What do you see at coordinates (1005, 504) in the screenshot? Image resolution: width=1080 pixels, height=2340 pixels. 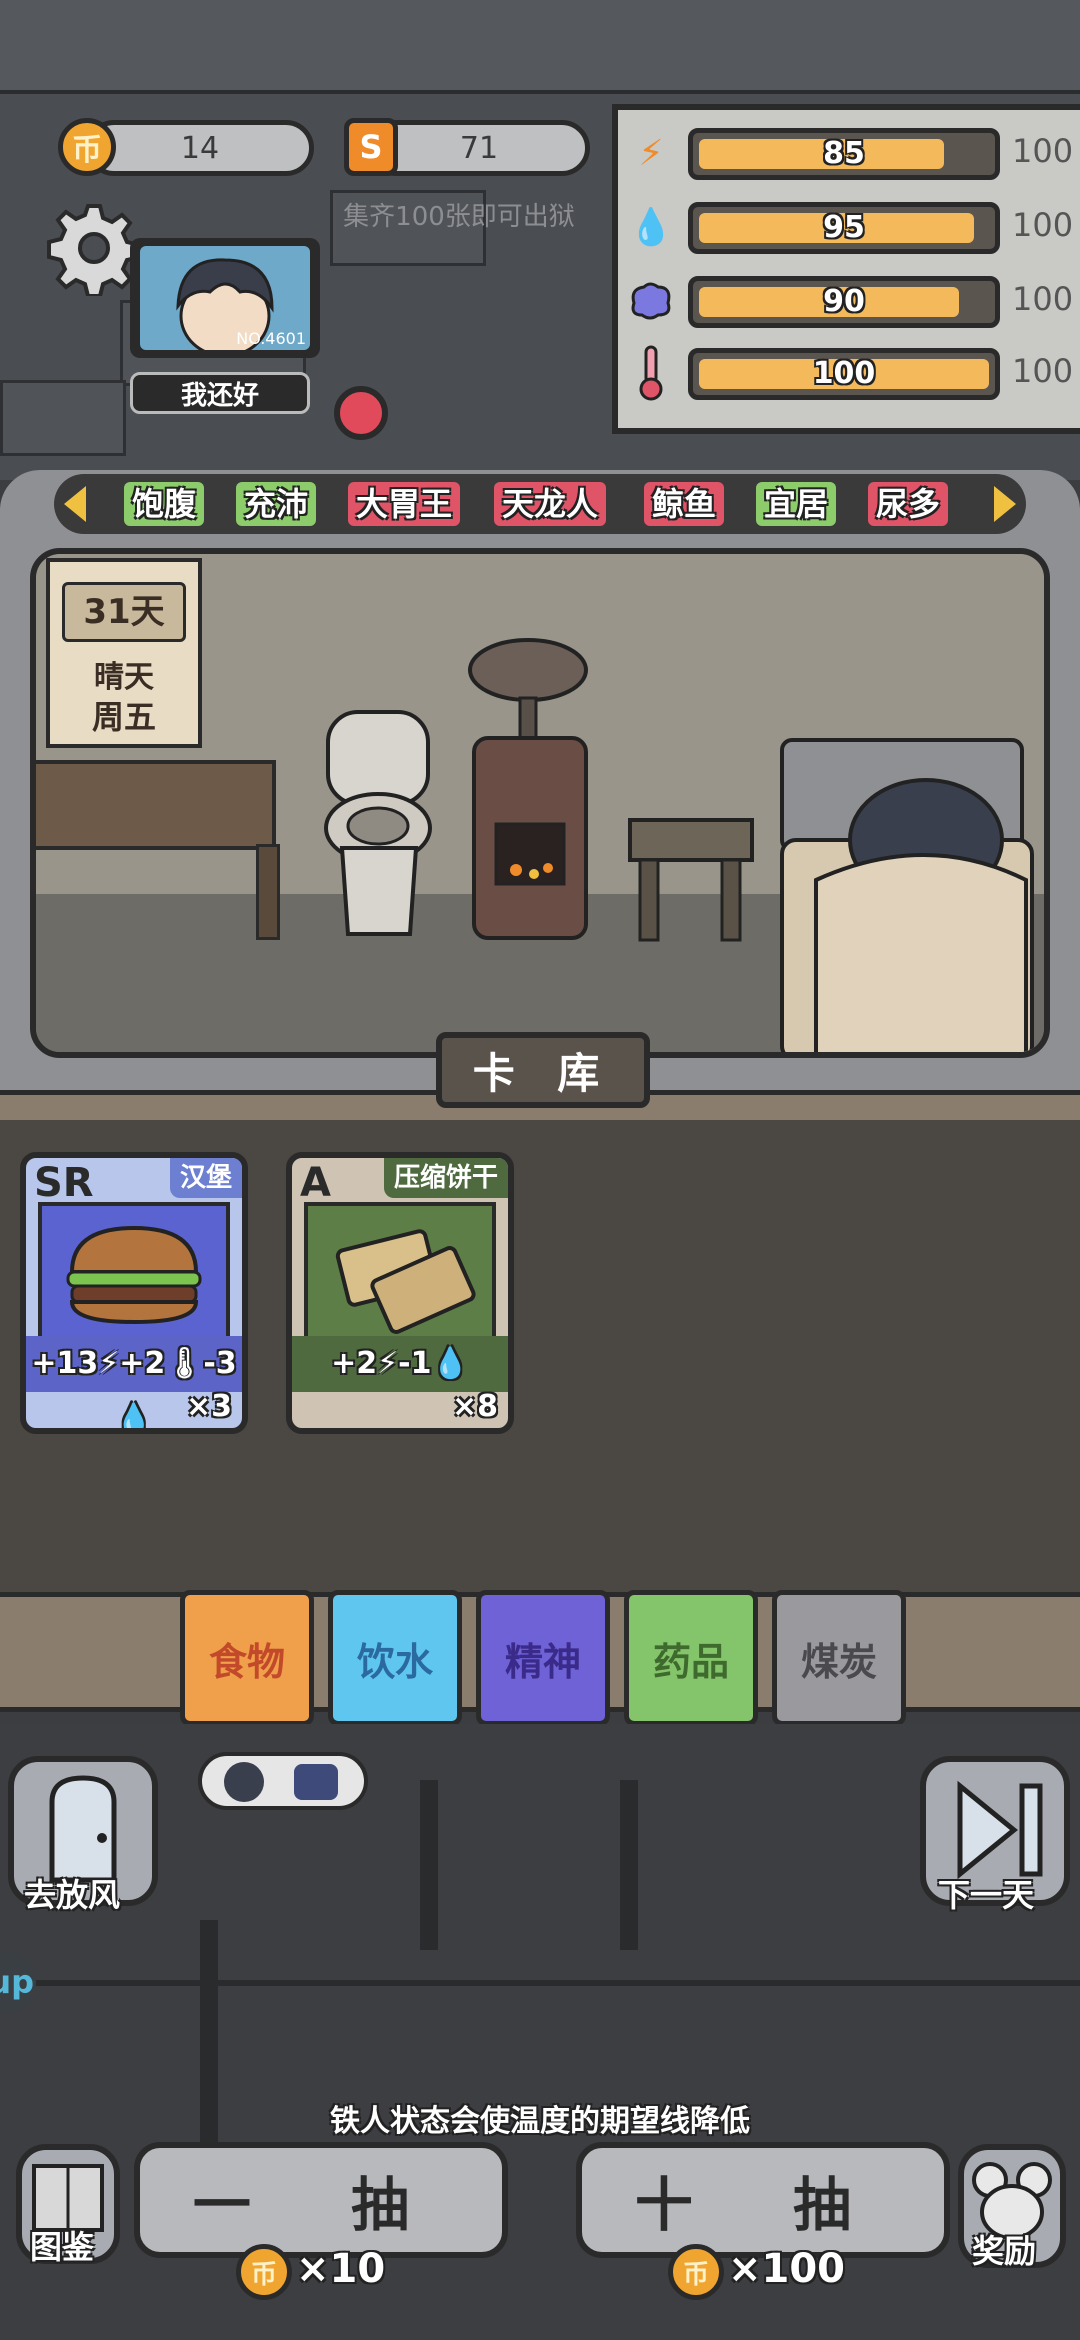 I see `tags-next-arrow-icon` at bounding box center [1005, 504].